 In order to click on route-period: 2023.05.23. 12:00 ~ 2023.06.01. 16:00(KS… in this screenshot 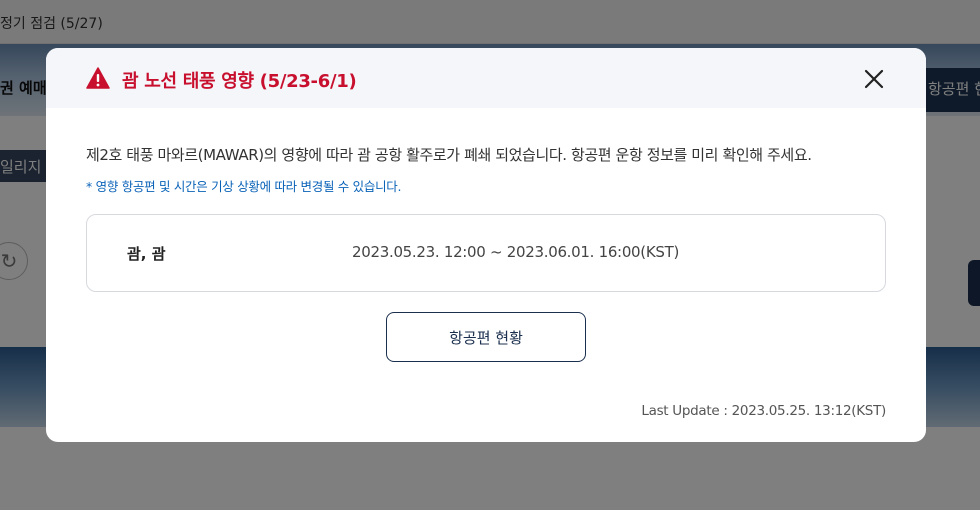, I will do `click(516, 252)`.